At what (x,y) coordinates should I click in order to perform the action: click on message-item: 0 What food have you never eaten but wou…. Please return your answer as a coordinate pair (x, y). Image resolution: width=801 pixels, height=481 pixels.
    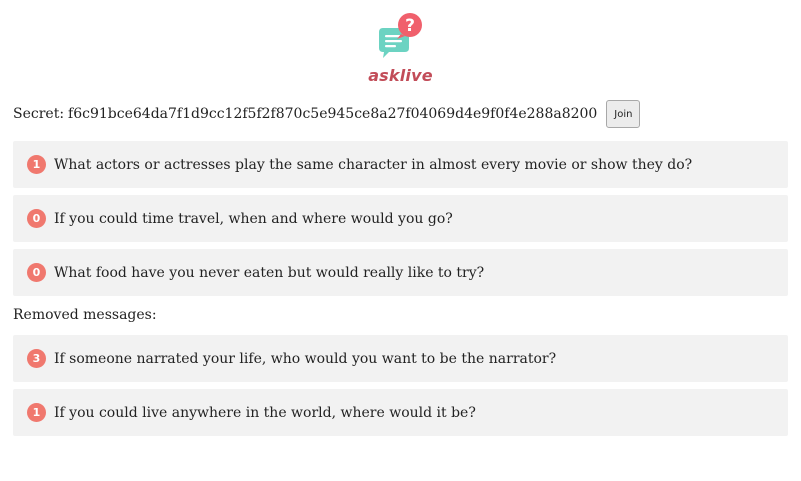
    Looking at the image, I should click on (400, 272).